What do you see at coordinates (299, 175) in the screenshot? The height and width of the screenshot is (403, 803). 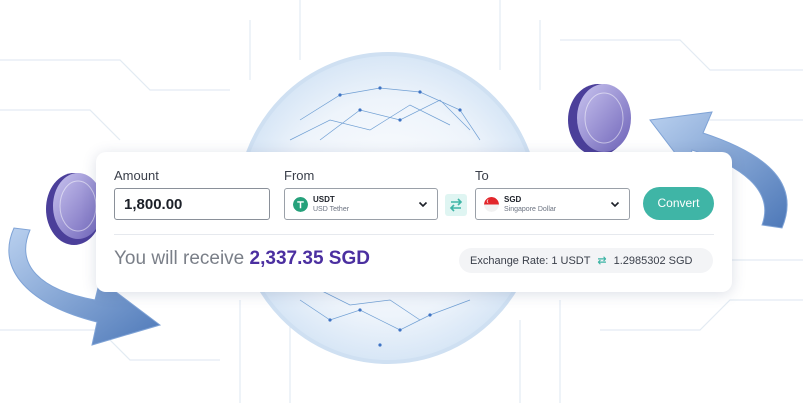 I see `from-label: From` at bounding box center [299, 175].